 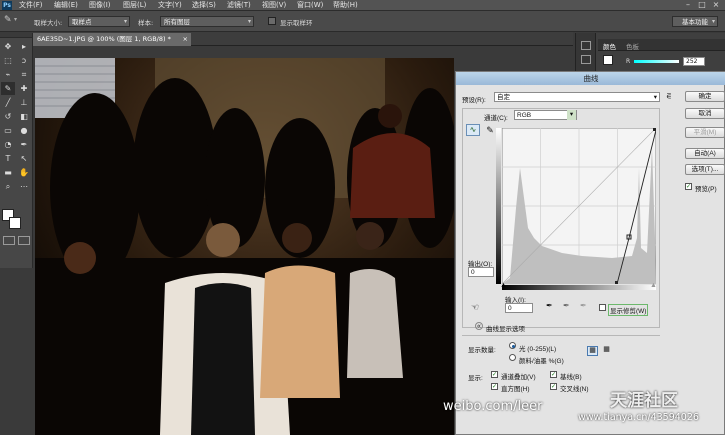 What do you see at coordinates (705, 96) in the screenshot?
I see `ok-button: 确定` at bounding box center [705, 96].